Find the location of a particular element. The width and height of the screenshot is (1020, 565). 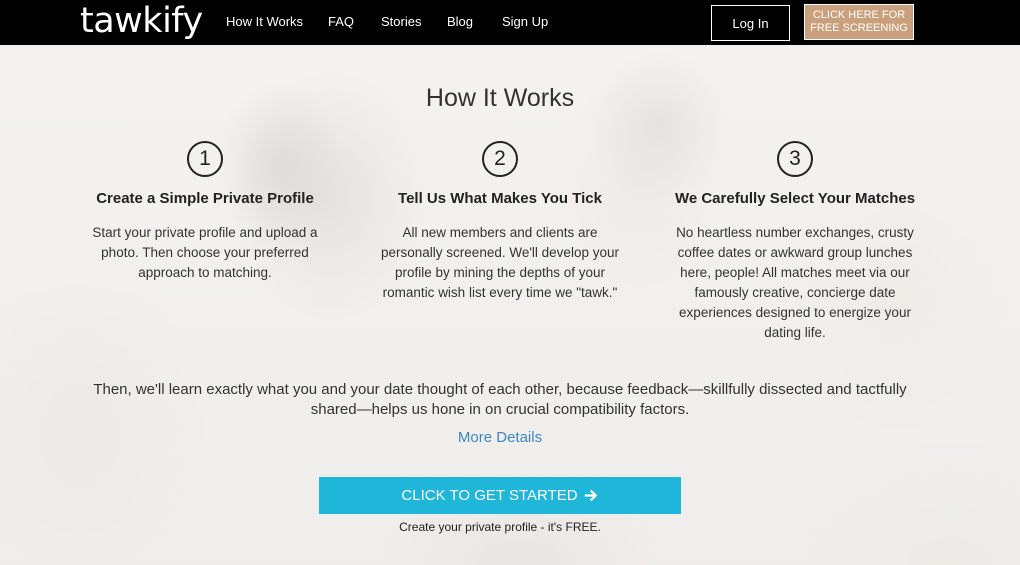

step-title-1: Create a Simple Private Profile is located at coordinates (205, 198).